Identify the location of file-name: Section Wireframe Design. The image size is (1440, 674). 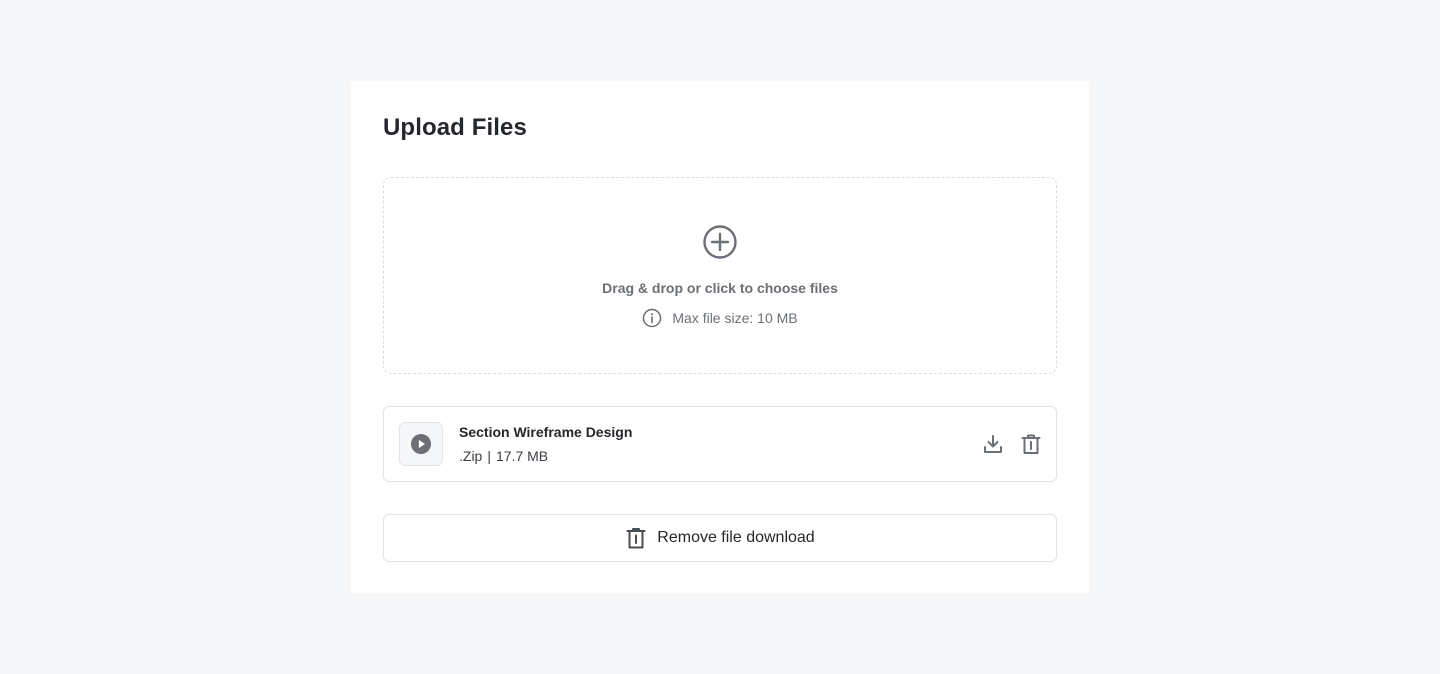
(546, 432).